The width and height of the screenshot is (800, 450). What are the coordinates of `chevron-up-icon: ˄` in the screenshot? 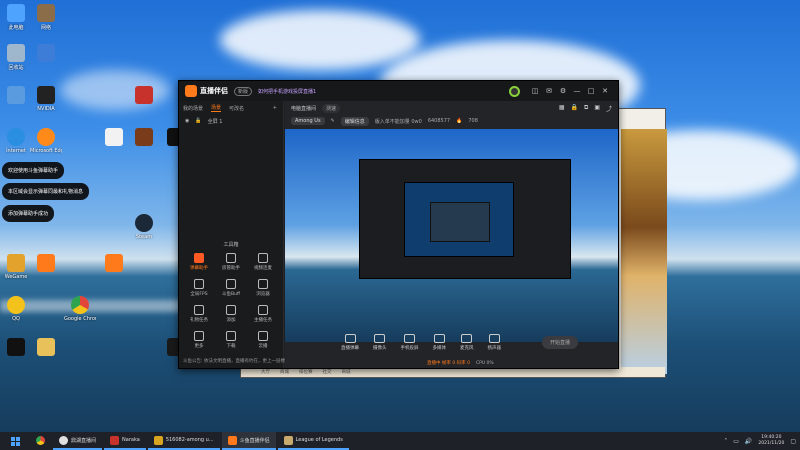 It's located at (725, 441).